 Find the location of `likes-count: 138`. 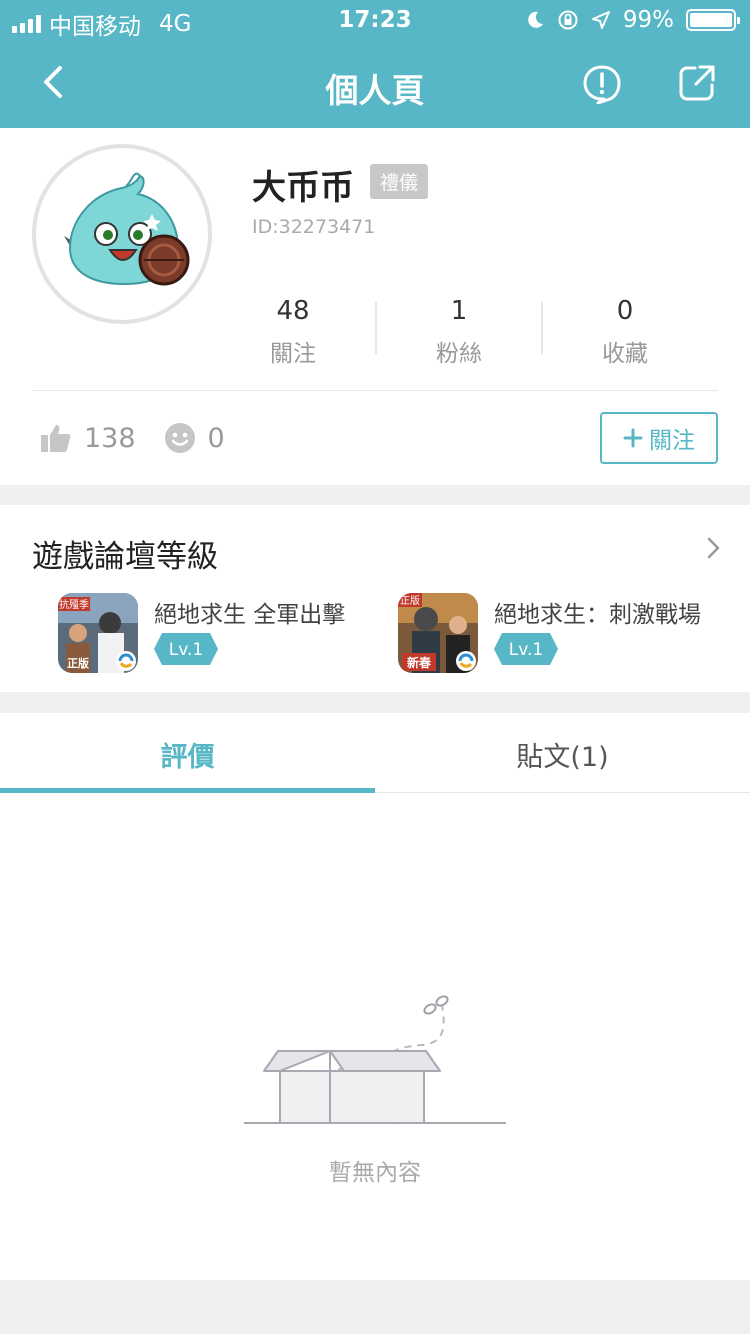

likes-count: 138 is located at coordinates (110, 438).